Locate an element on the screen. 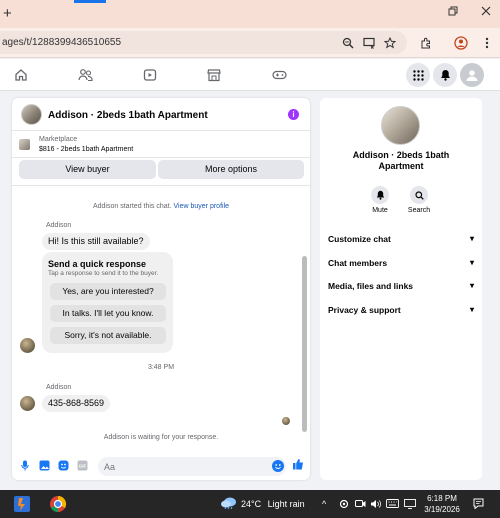 This screenshot has width=500, height=518. thumbs-up-icon is located at coordinates (298, 464).